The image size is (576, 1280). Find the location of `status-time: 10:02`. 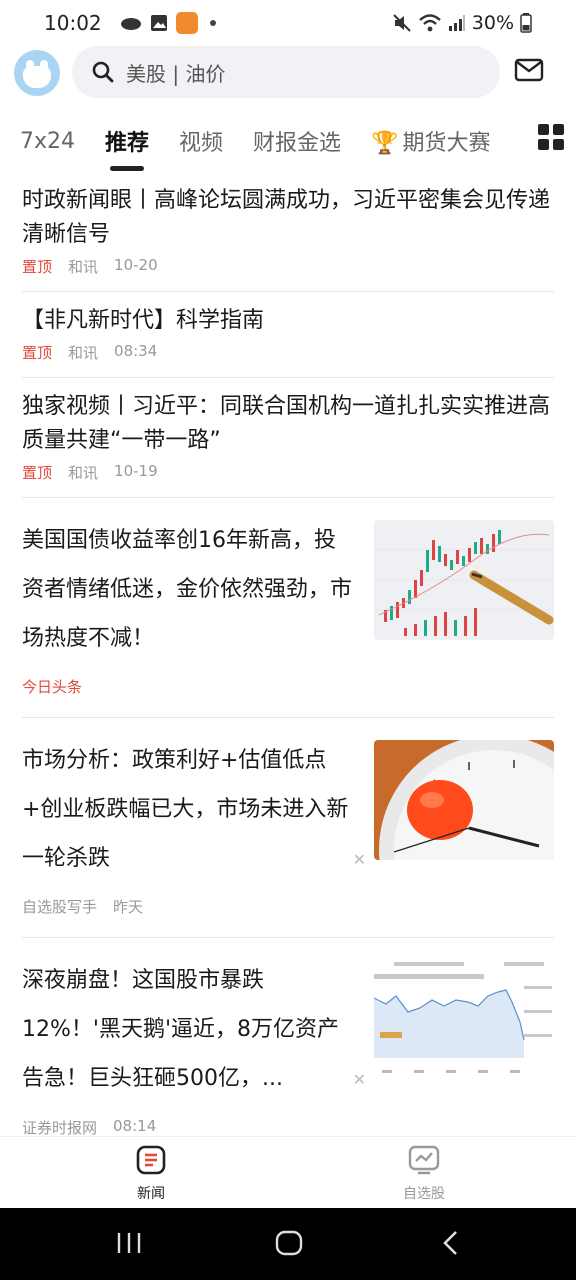

status-time: 10:02 is located at coordinates (73, 23).